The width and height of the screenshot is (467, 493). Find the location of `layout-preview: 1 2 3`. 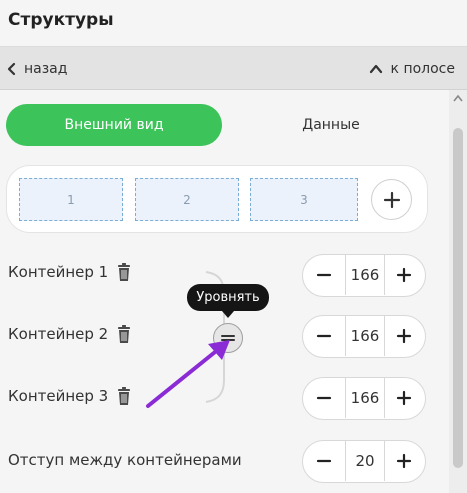

layout-preview: 1 2 3 is located at coordinates (217, 199).